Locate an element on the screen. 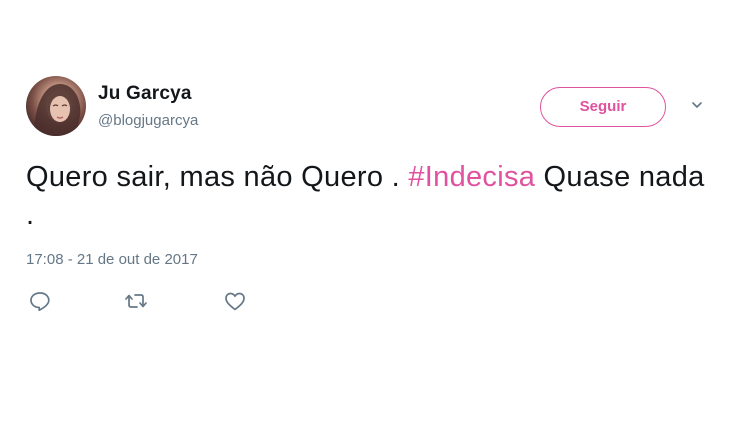 The width and height of the screenshot is (730, 430). hashtag-link: #Indecisa is located at coordinates (471, 177).